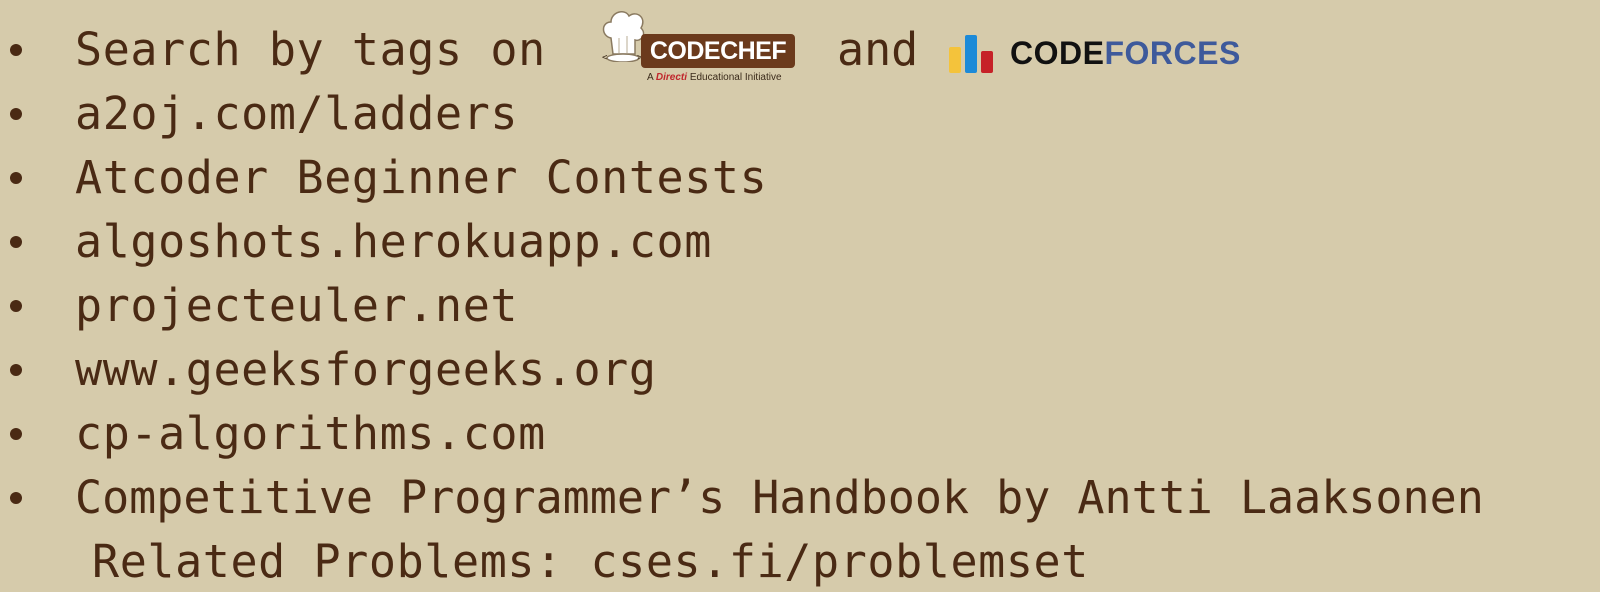  I want to click on bullet-item-geeksforgeeks: www.geeksforgeeks.org, so click(800, 370).